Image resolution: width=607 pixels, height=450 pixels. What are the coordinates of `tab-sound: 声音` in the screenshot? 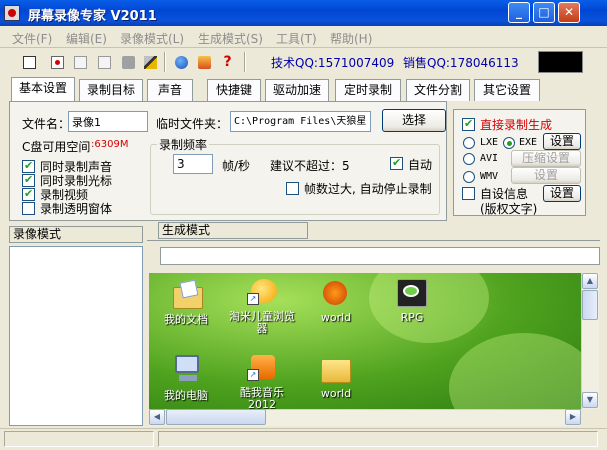 It's located at (170, 90).